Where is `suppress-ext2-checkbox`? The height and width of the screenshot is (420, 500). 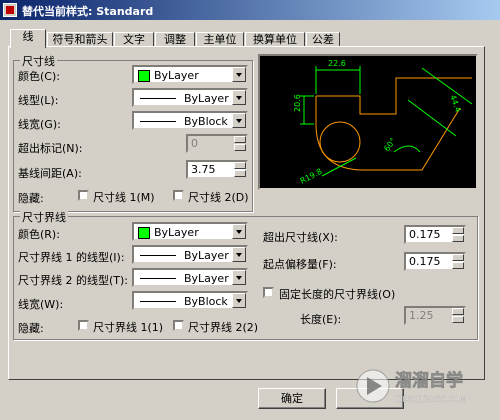 suppress-ext2-checkbox is located at coordinates (178, 325).